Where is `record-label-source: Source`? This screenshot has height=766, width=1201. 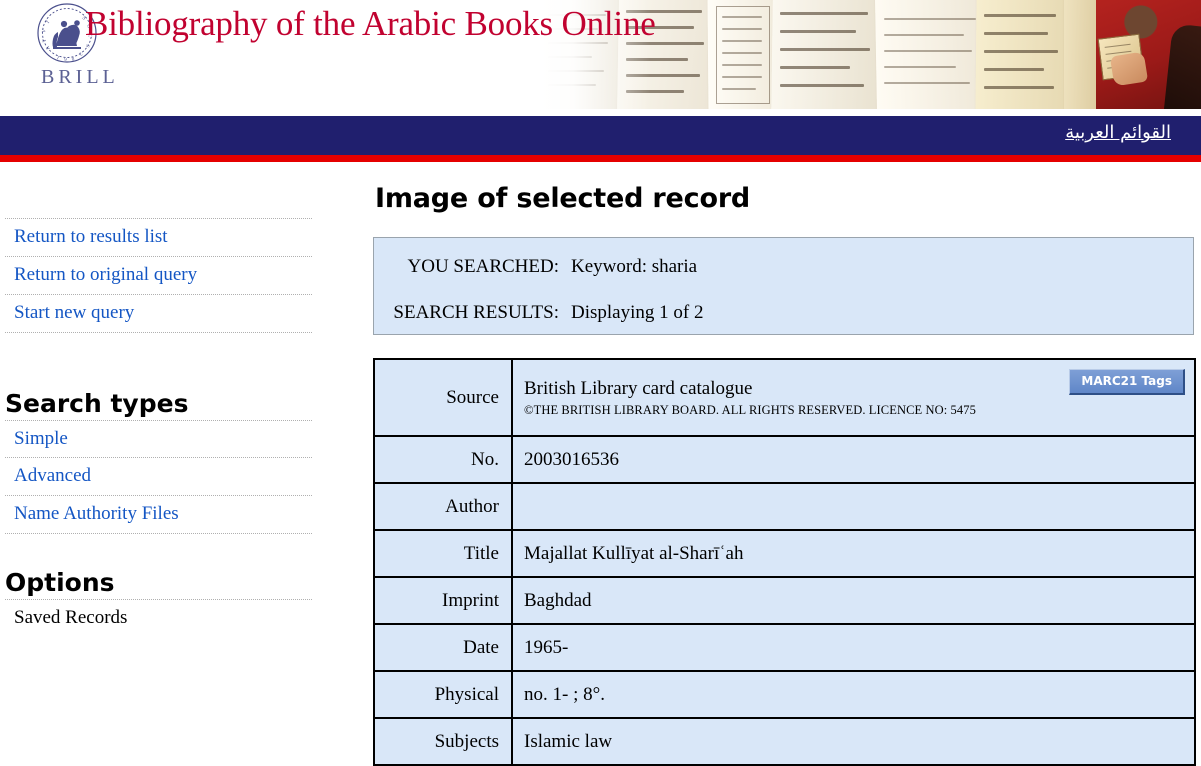 record-label-source: Source is located at coordinates (443, 397).